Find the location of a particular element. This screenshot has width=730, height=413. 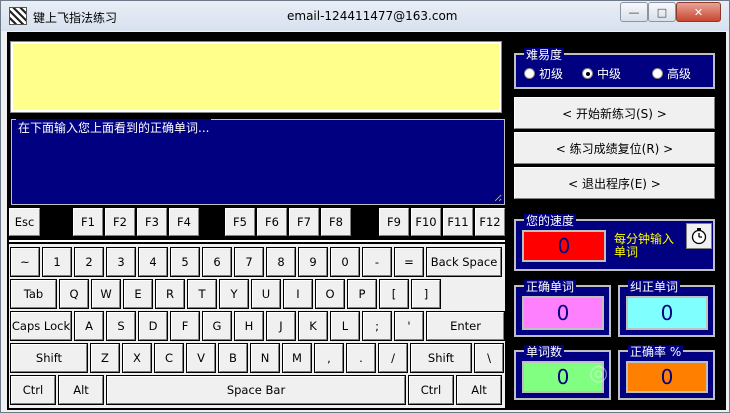

title-bar: 键上飞指法练习 email-124411477@163.com — □ ✕ is located at coordinates (365, 16).